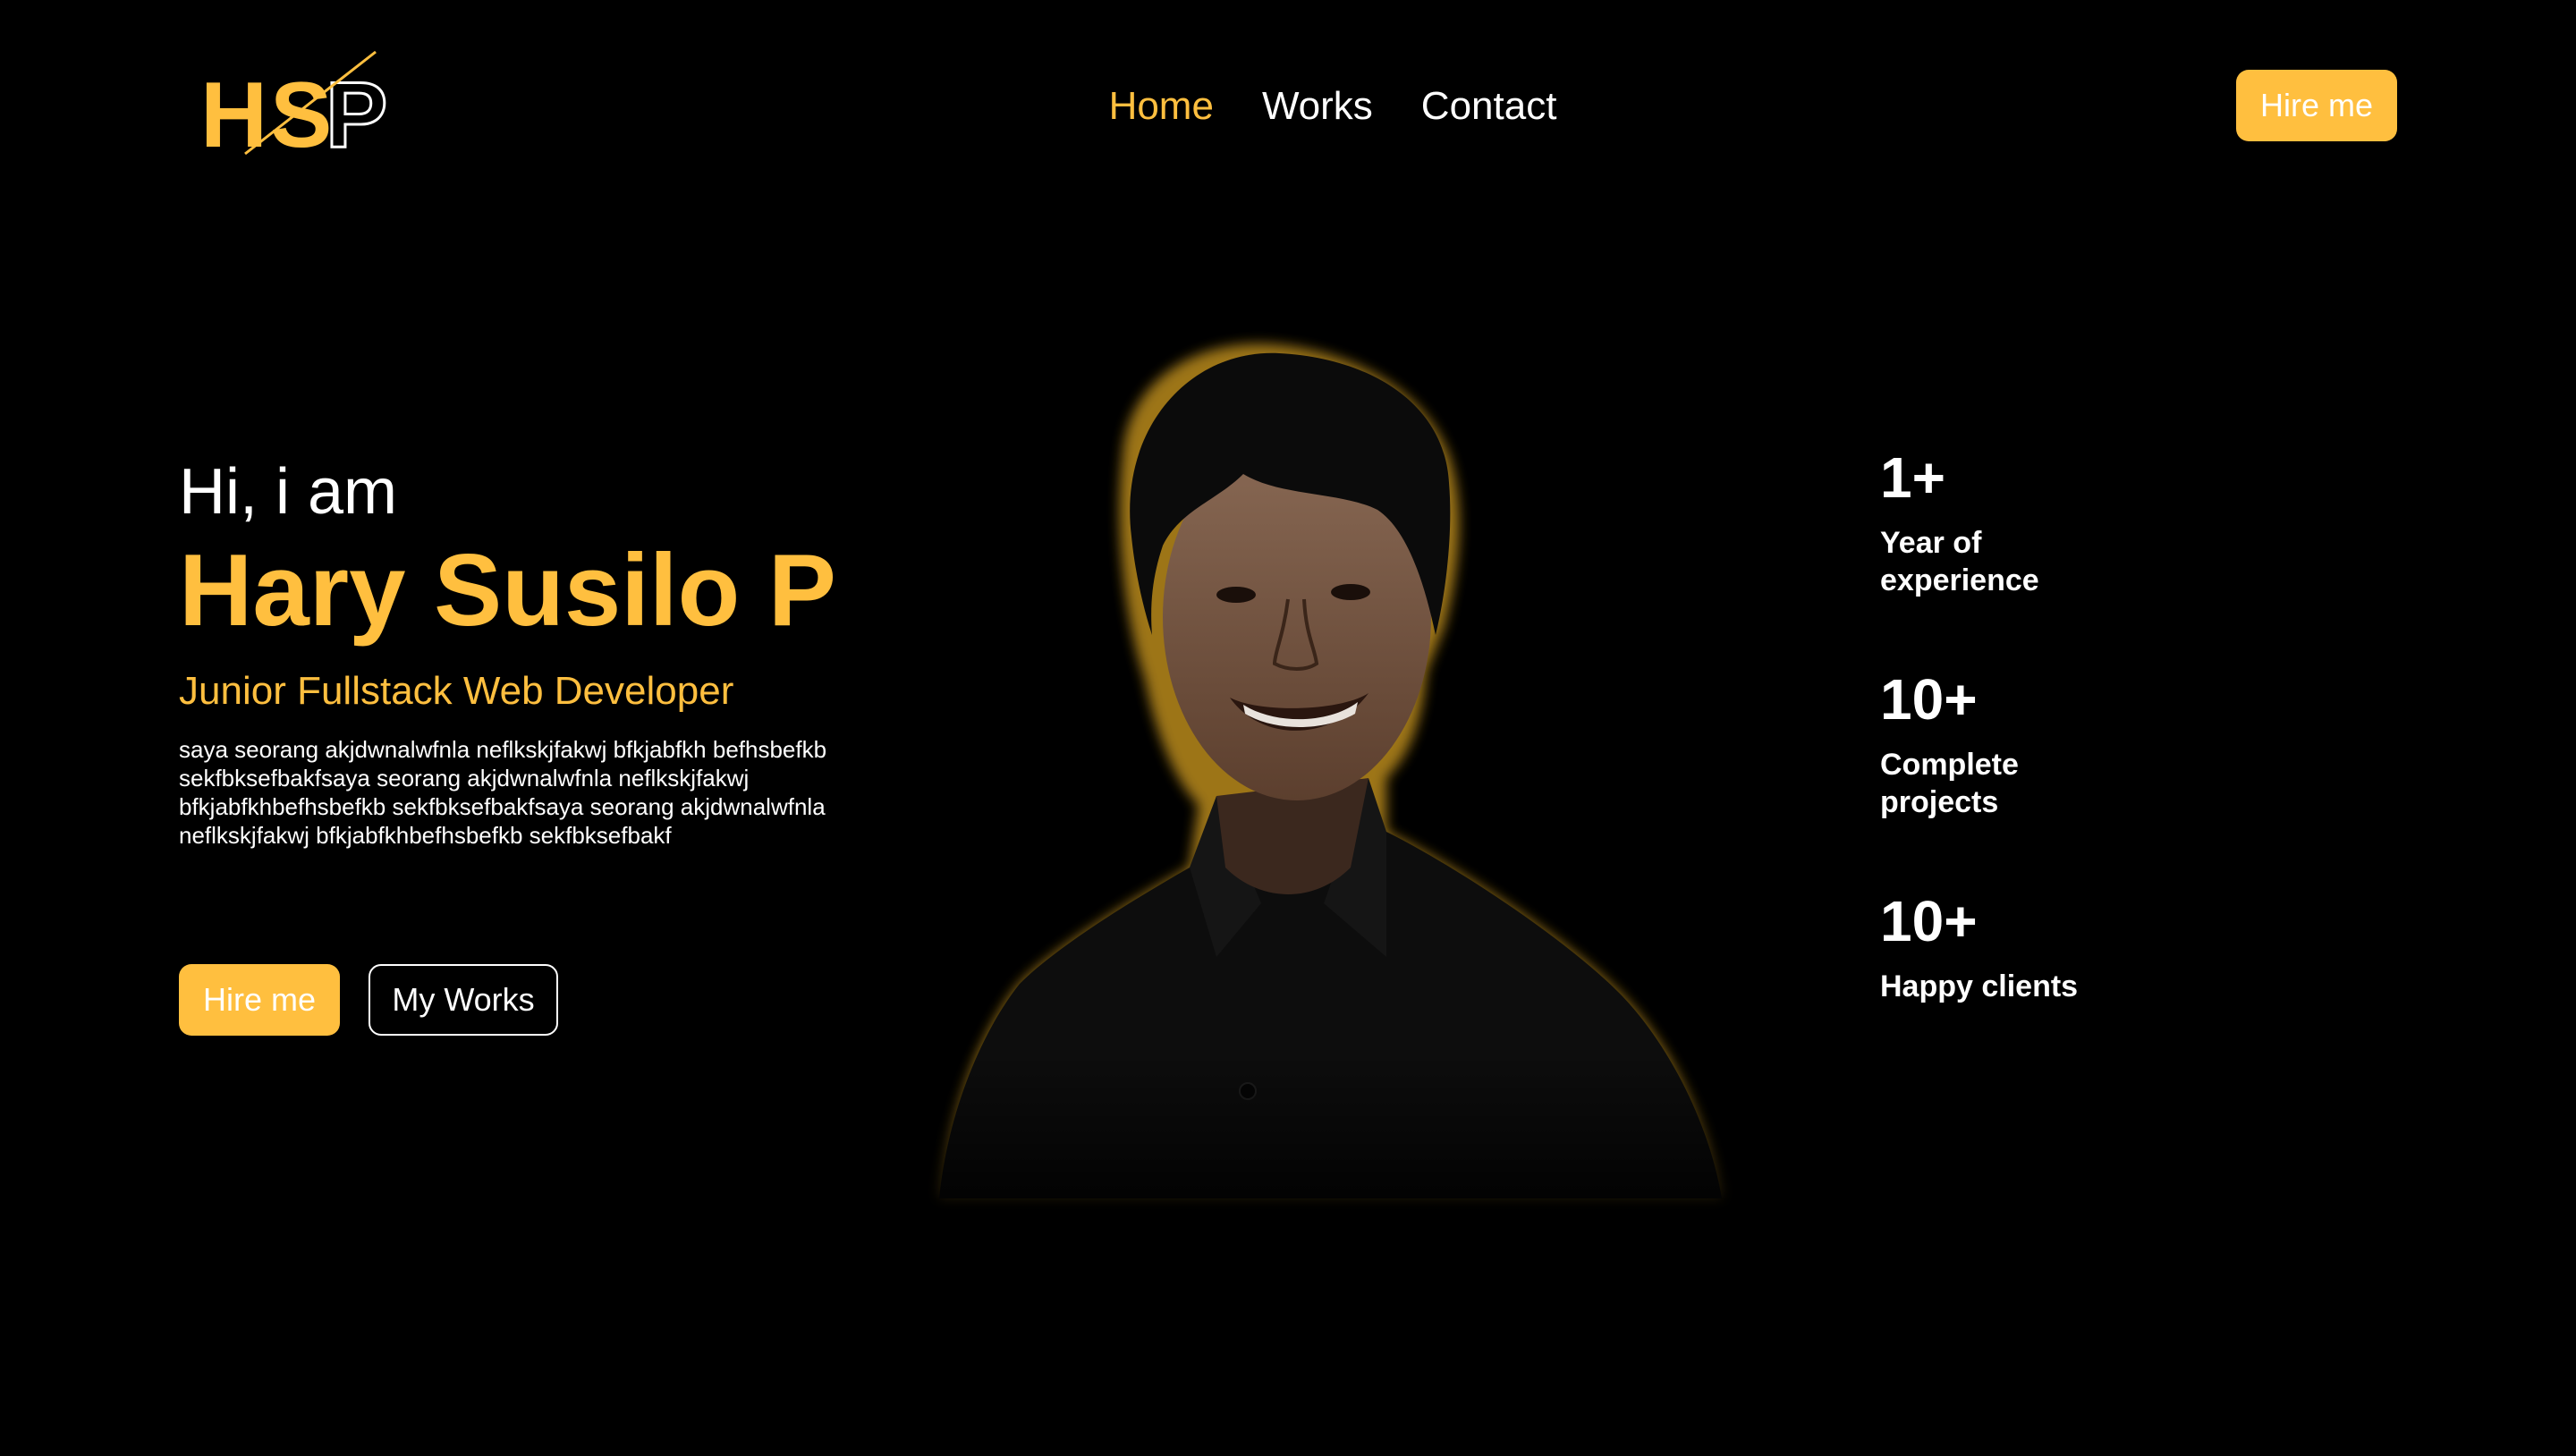 This screenshot has height=1456, width=2576. I want to click on nav-contact: Contact, so click(1489, 106).